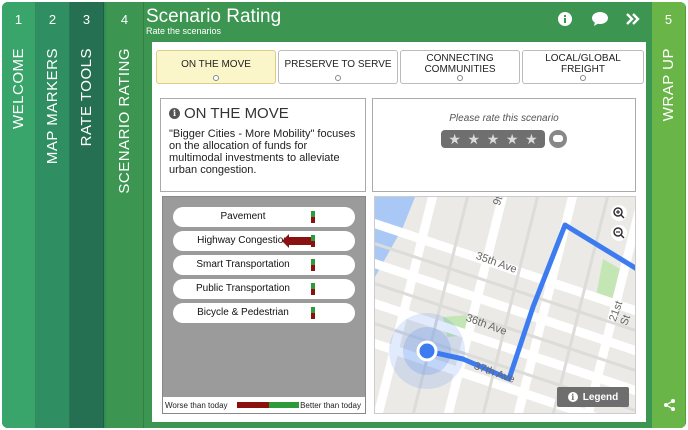  I want to click on side-tab-map-markers: 2 MAP MARKERS, so click(53, 215).